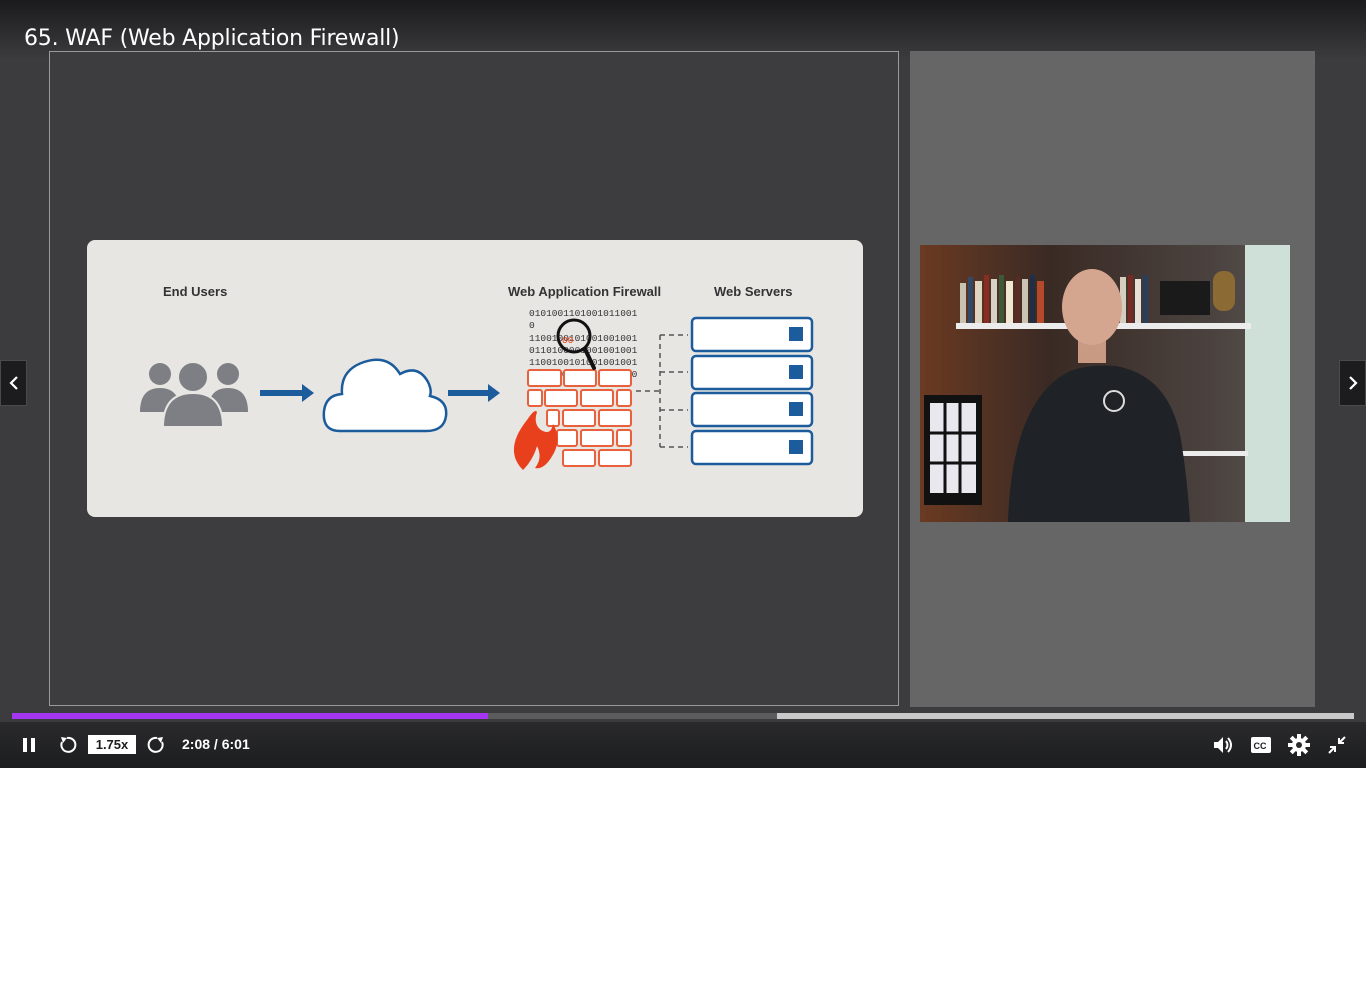  I want to click on next-lecture-button, so click(1352, 383).